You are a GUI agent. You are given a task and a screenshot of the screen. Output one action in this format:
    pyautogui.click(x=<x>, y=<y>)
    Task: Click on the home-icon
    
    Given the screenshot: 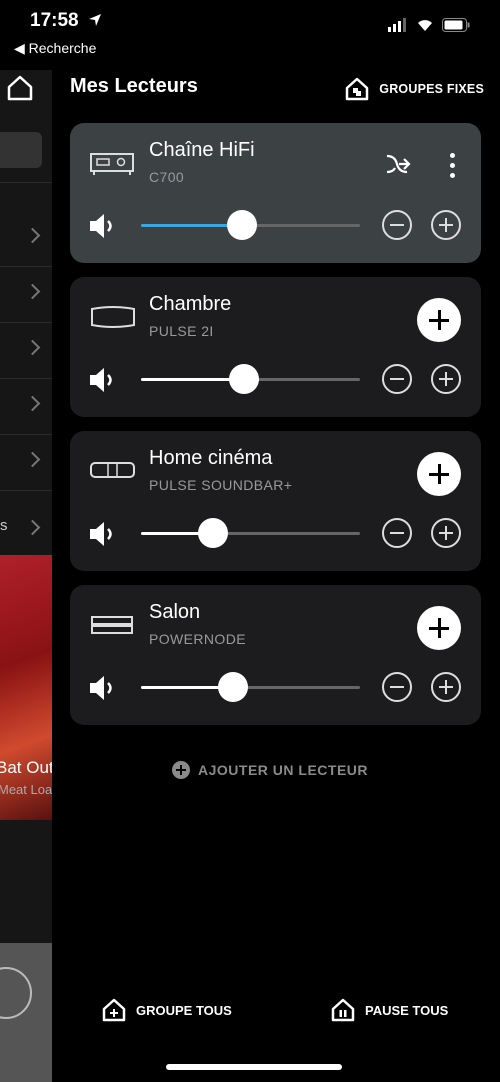 What is the action you would take?
    pyautogui.click(x=20, y=88)
    